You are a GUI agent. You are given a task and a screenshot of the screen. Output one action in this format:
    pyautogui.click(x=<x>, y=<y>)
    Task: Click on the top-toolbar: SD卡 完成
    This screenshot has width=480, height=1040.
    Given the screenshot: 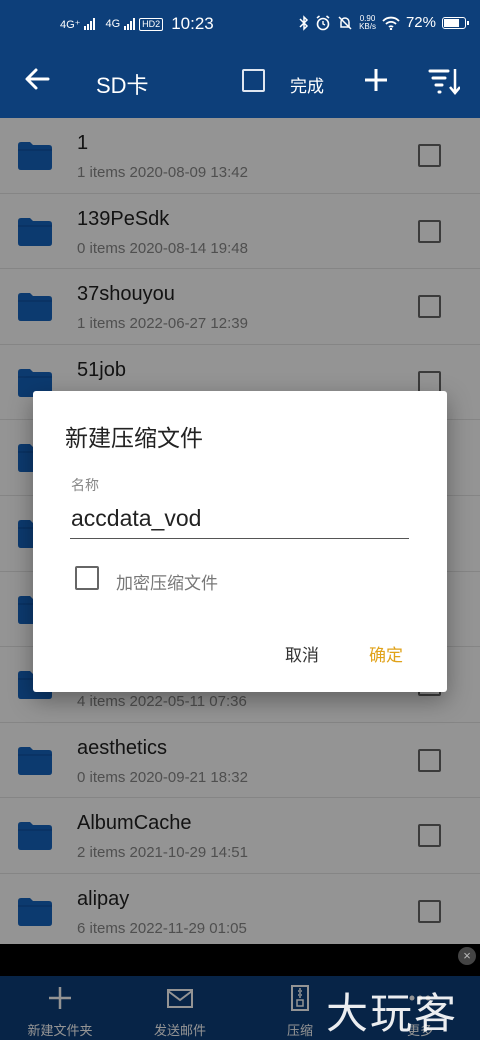 What is the action you would take?
    pyautogui.click(x=240, y=81)
    